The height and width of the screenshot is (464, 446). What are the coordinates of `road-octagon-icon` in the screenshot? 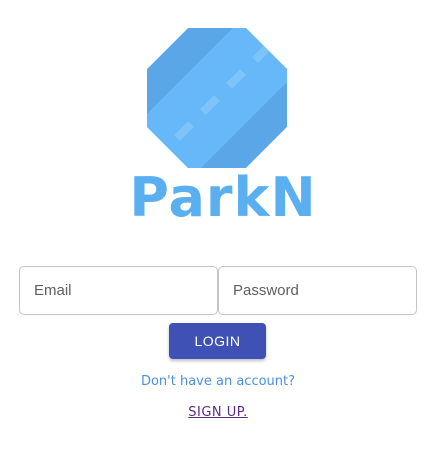 It's located at (217, 98).